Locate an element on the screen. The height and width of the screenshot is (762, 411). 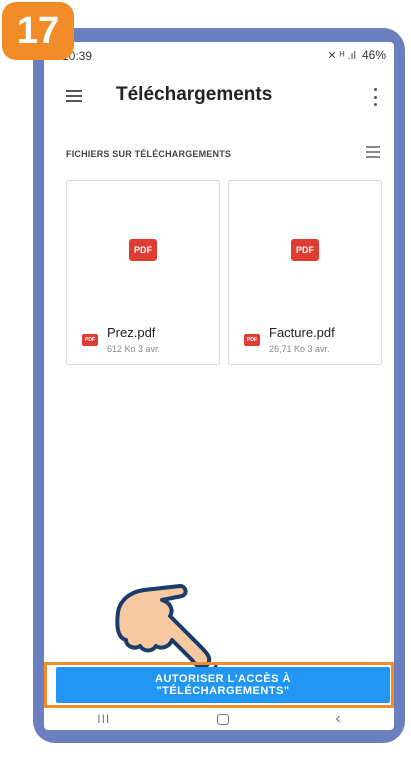
battery-level: 46% is located at coordinates (373, 55).